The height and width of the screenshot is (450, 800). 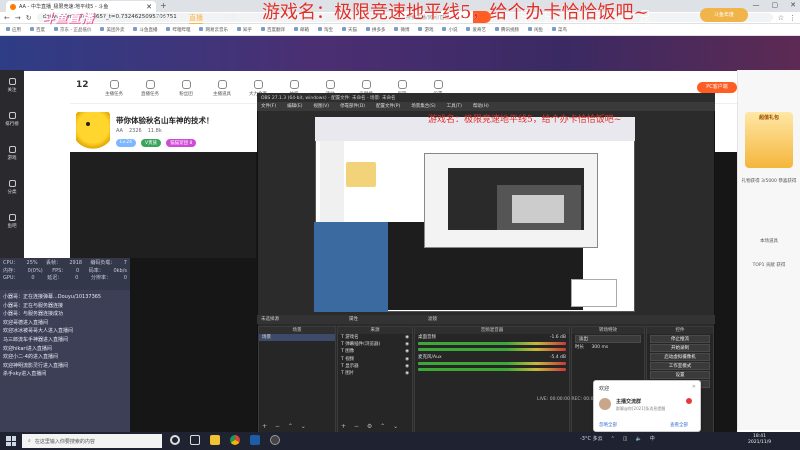 What do you see at coordinates (652, 438) in the screenshot?
I see `ime-icon: 中` at bounding box center [652, 438].